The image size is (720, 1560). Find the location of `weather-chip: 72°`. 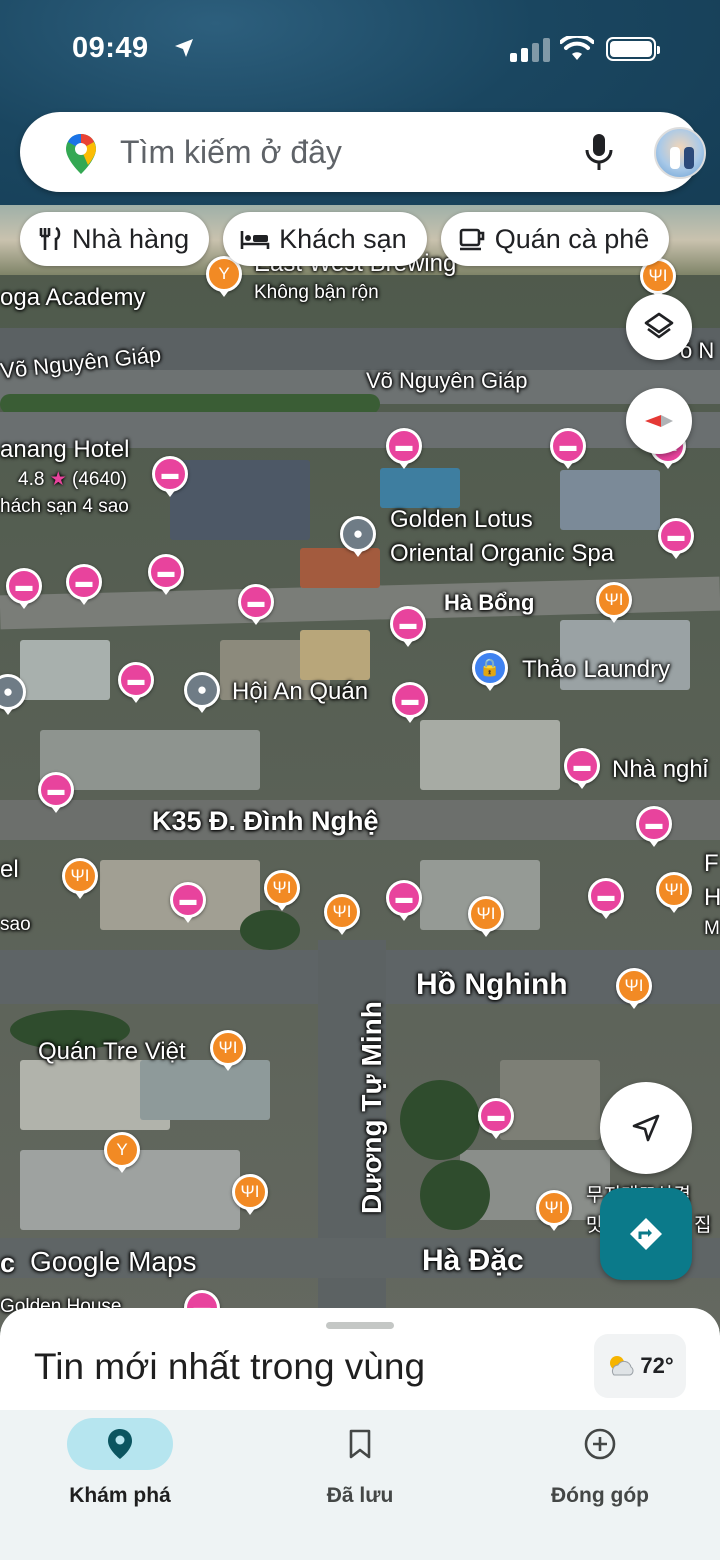

weather-chip: 72° is located at coordinates (640, 1366).